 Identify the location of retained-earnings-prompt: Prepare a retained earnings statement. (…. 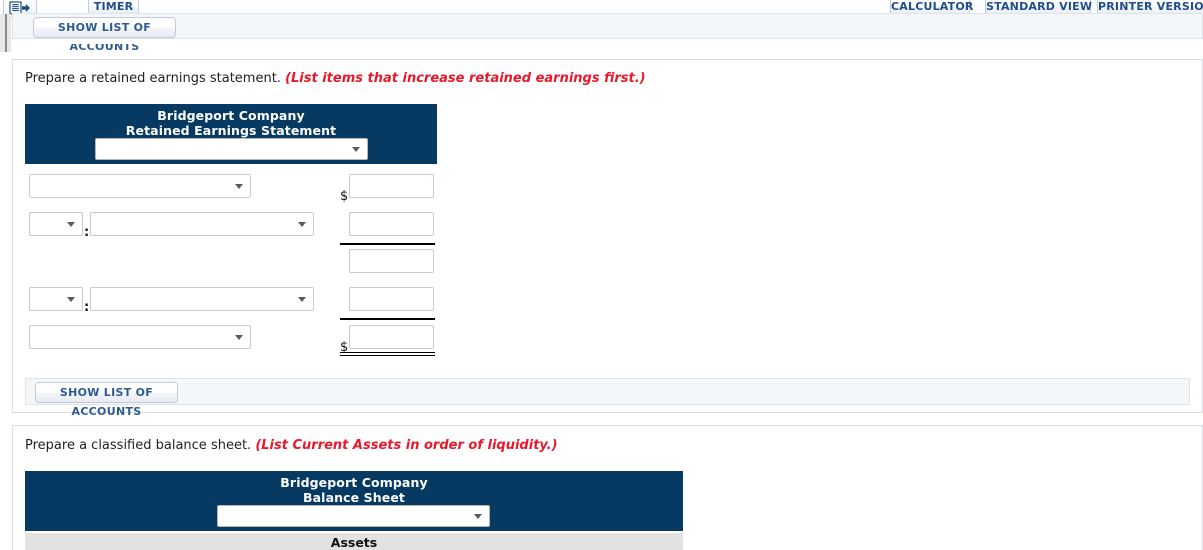
(335, 78).